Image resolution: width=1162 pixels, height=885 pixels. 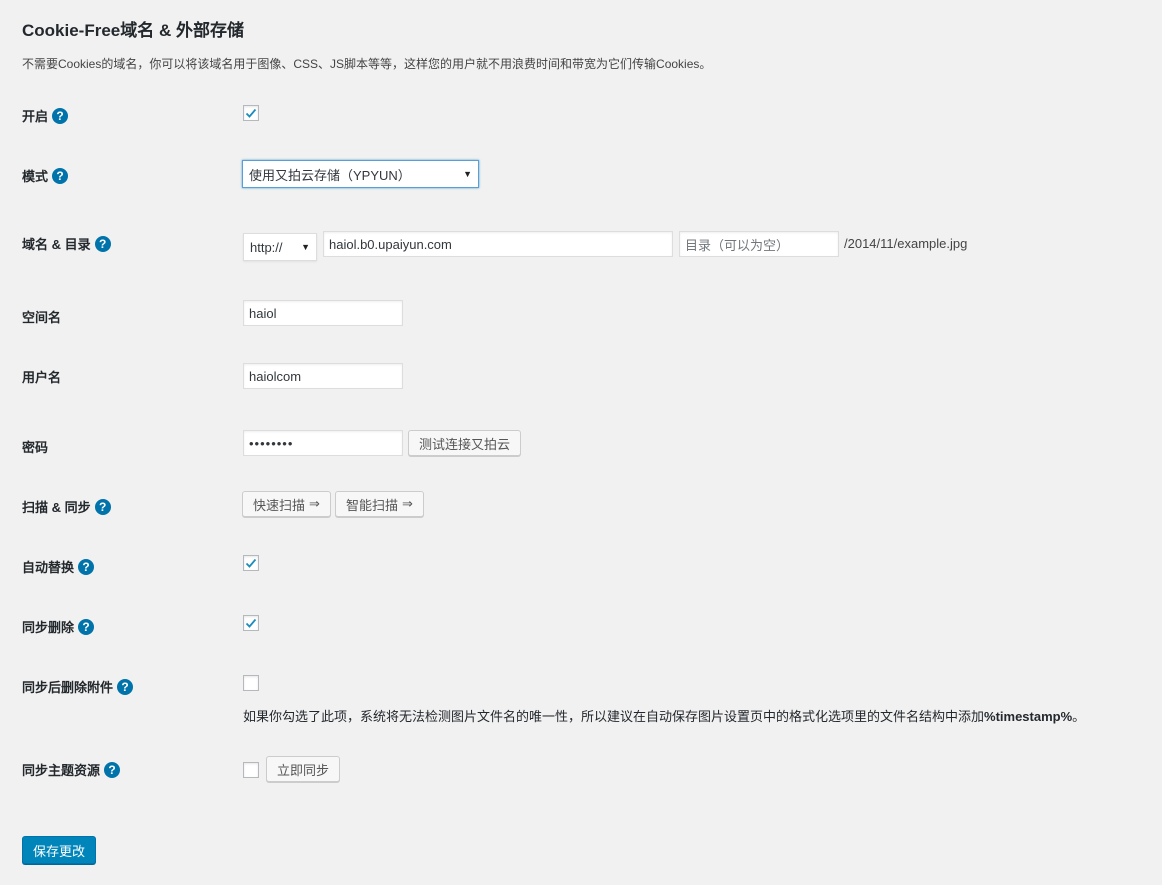 What do you see at coordinates (58, 626) in the screenshot?
I see `sync-delete-label: 同步删除 ?` at bounding box center [58, 626].